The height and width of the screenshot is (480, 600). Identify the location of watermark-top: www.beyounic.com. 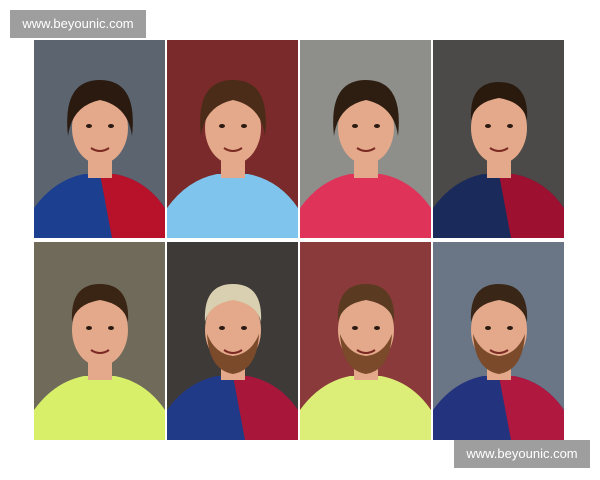
(78, 24).